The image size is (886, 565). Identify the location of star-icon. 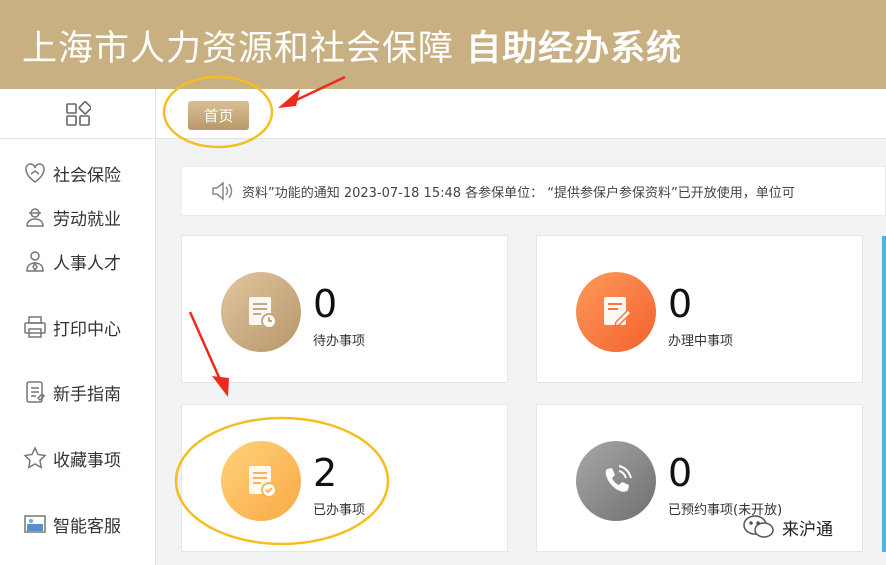
(35, 458).